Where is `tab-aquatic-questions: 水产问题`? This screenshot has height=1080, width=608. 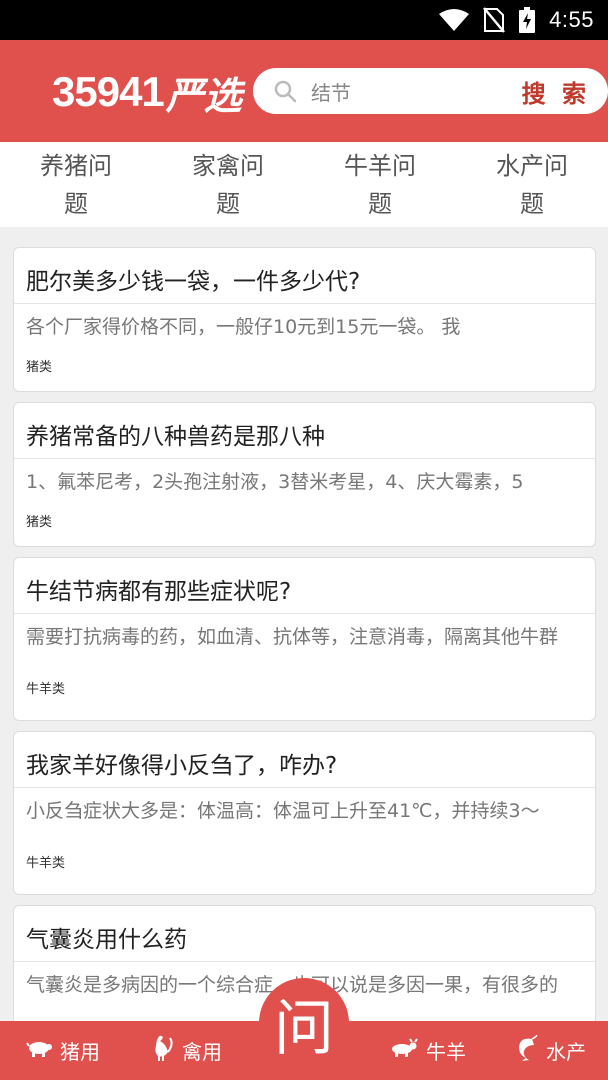
tab-aquatic-questions: 水产问题 is located at coordinates (532, 184).